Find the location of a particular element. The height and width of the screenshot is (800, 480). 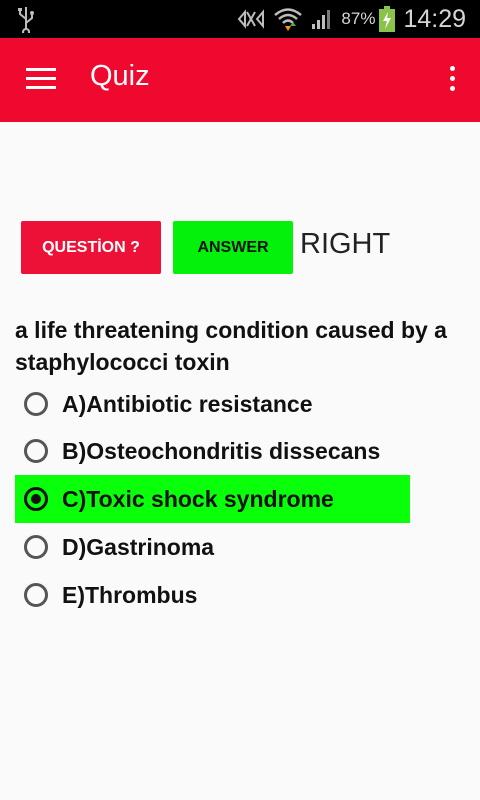

status-bar: 87% 14:29 is located at coordinates (240, 19).